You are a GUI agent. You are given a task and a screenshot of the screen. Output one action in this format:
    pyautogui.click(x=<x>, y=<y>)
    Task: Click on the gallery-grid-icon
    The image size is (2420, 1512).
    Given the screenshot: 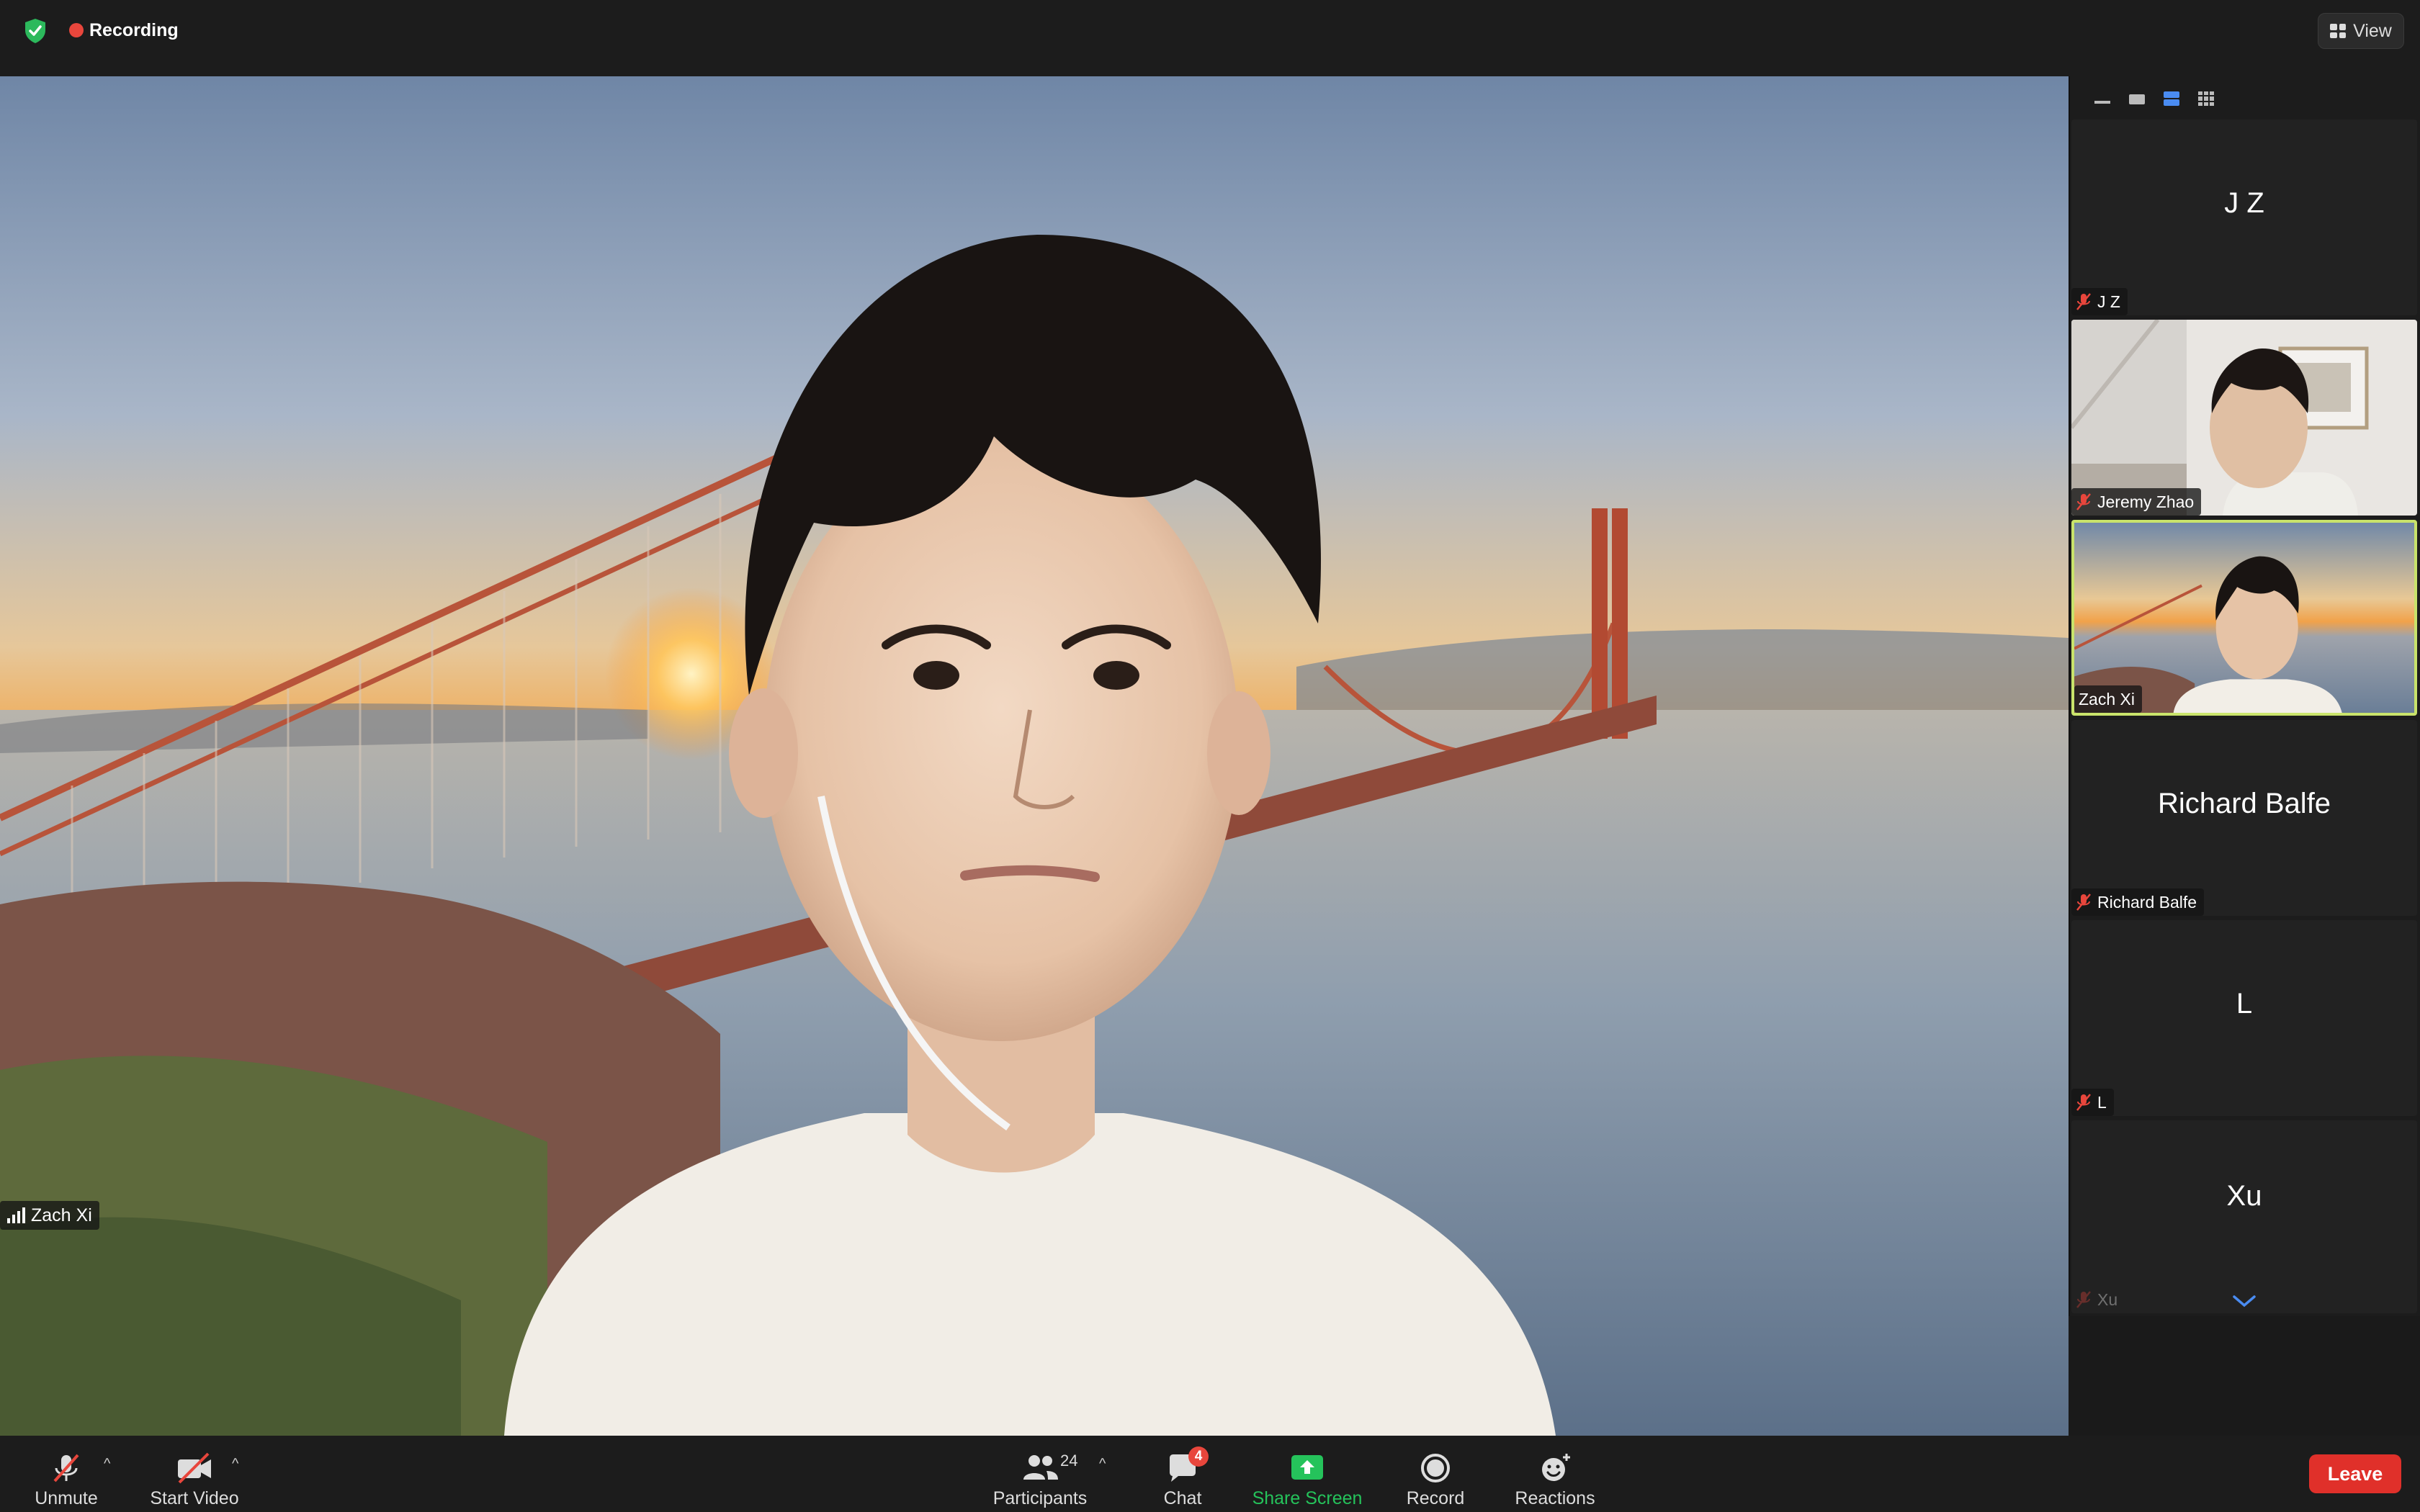 What is the action you would take?
    pyautogui.click(x=2206, y=99)
    